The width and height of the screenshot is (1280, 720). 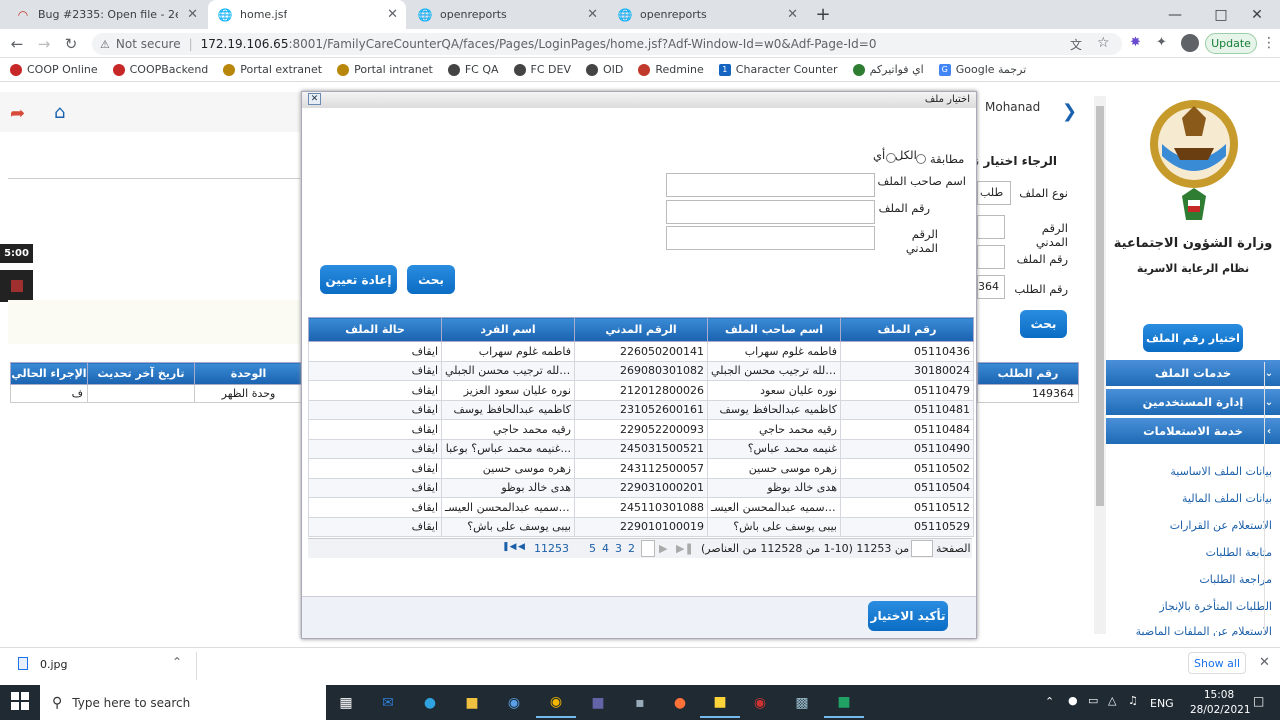 I want to click on menu-file-services: خدمات الملف ⌄, so click(x=1193, y=373).